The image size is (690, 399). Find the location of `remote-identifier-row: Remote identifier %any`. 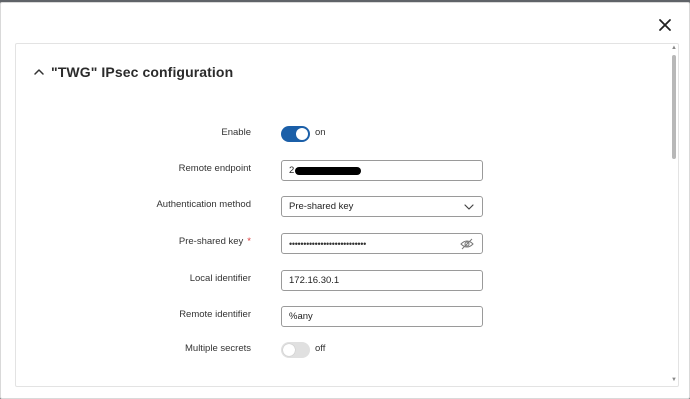

remote-identifier-row: Remote identifier %any is located at coordinates (326, 317).